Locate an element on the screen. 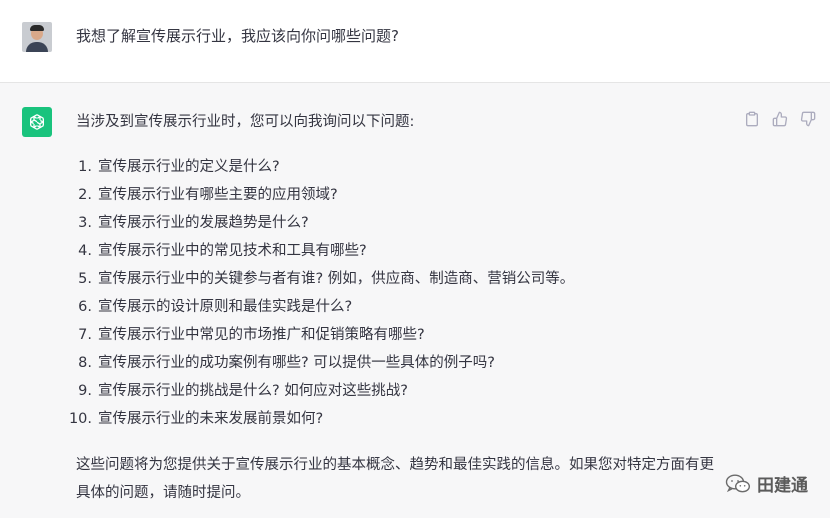 This screenshot has height=522, width=830. list-item-number: 7. is located at coordinates (85, 335).